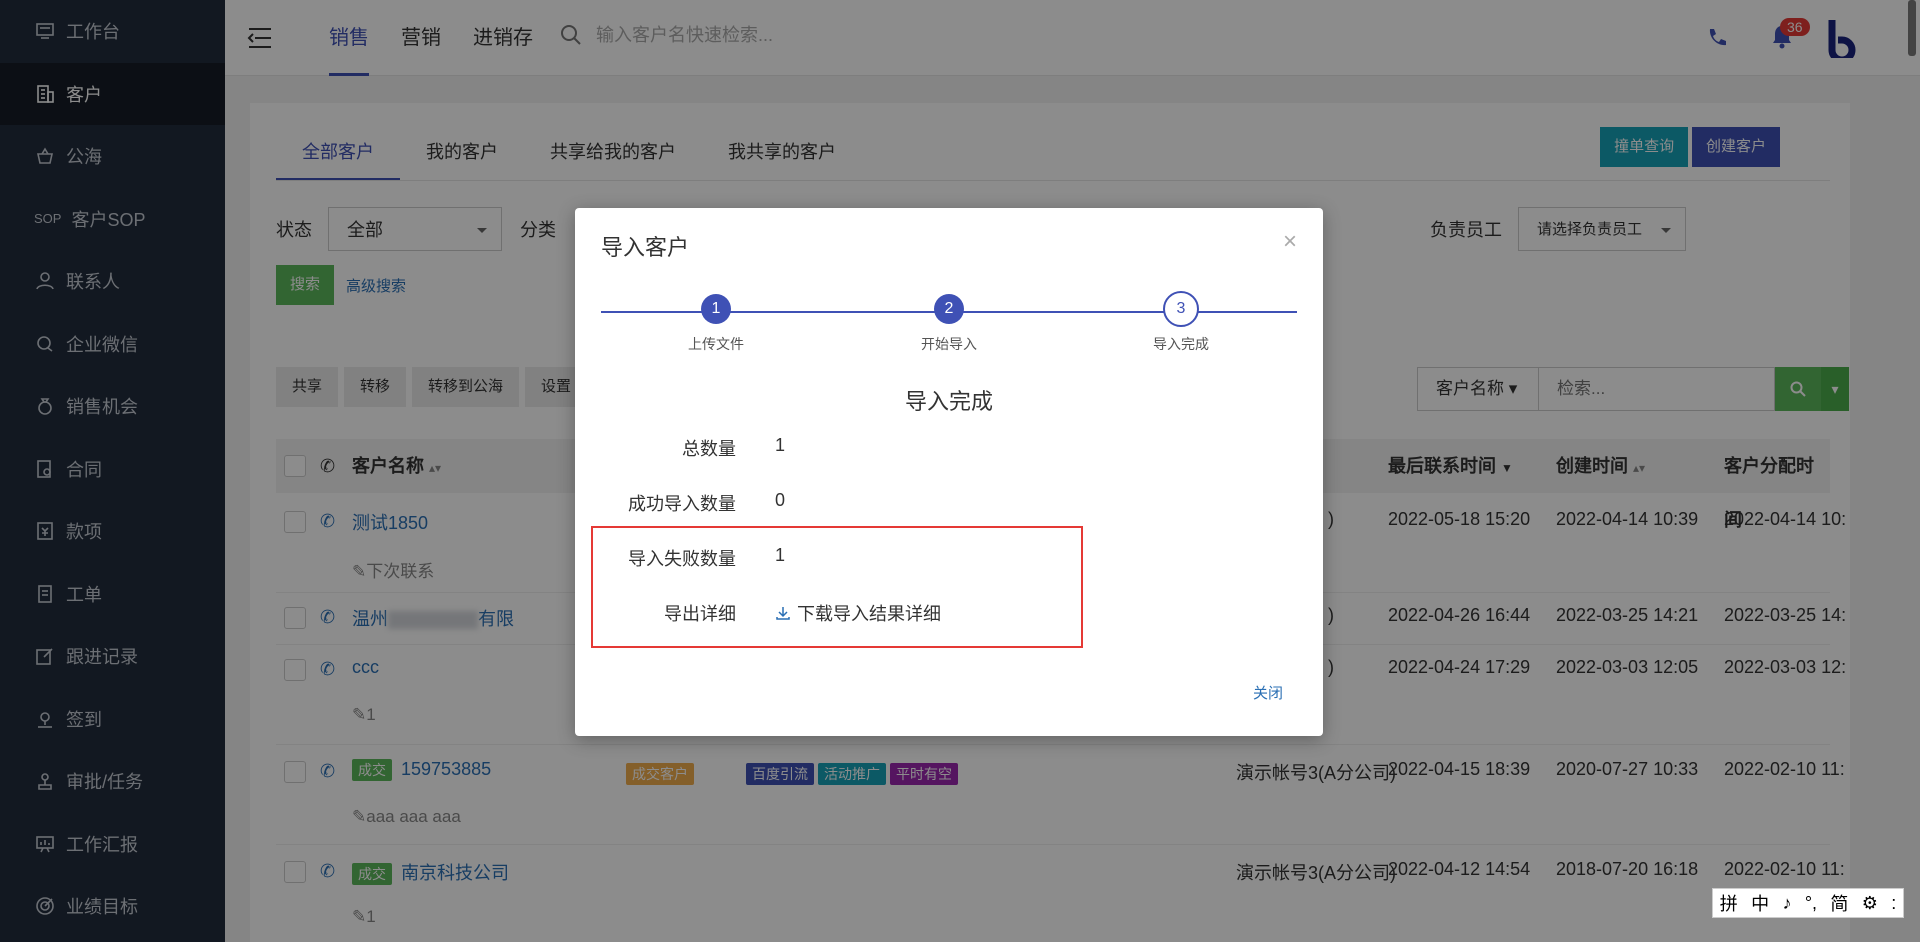  I want to click on ime-more-icon: :, so click(1893, 903).